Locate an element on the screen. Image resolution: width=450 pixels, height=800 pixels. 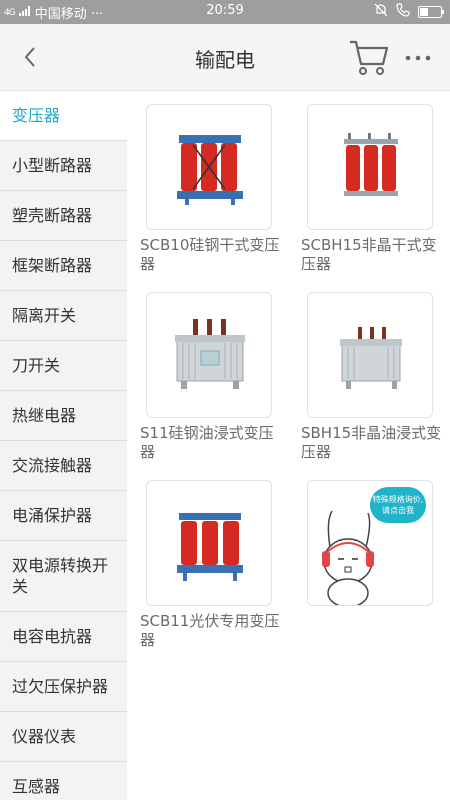
product-name: SCBH15非晶干式变压器 is located at coordinates (375, 255).